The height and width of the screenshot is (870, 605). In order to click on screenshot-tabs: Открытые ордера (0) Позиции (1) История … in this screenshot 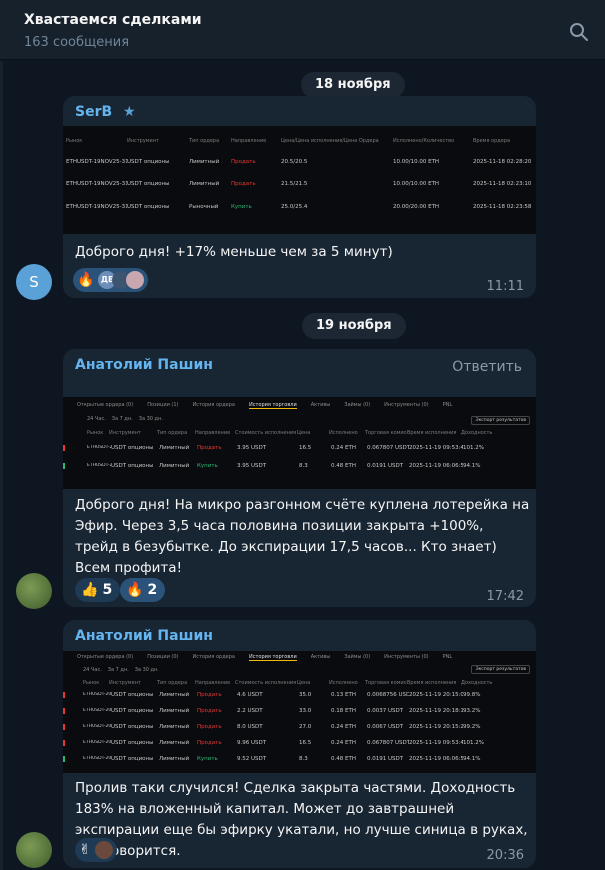, I will do `click(265, 405)`.